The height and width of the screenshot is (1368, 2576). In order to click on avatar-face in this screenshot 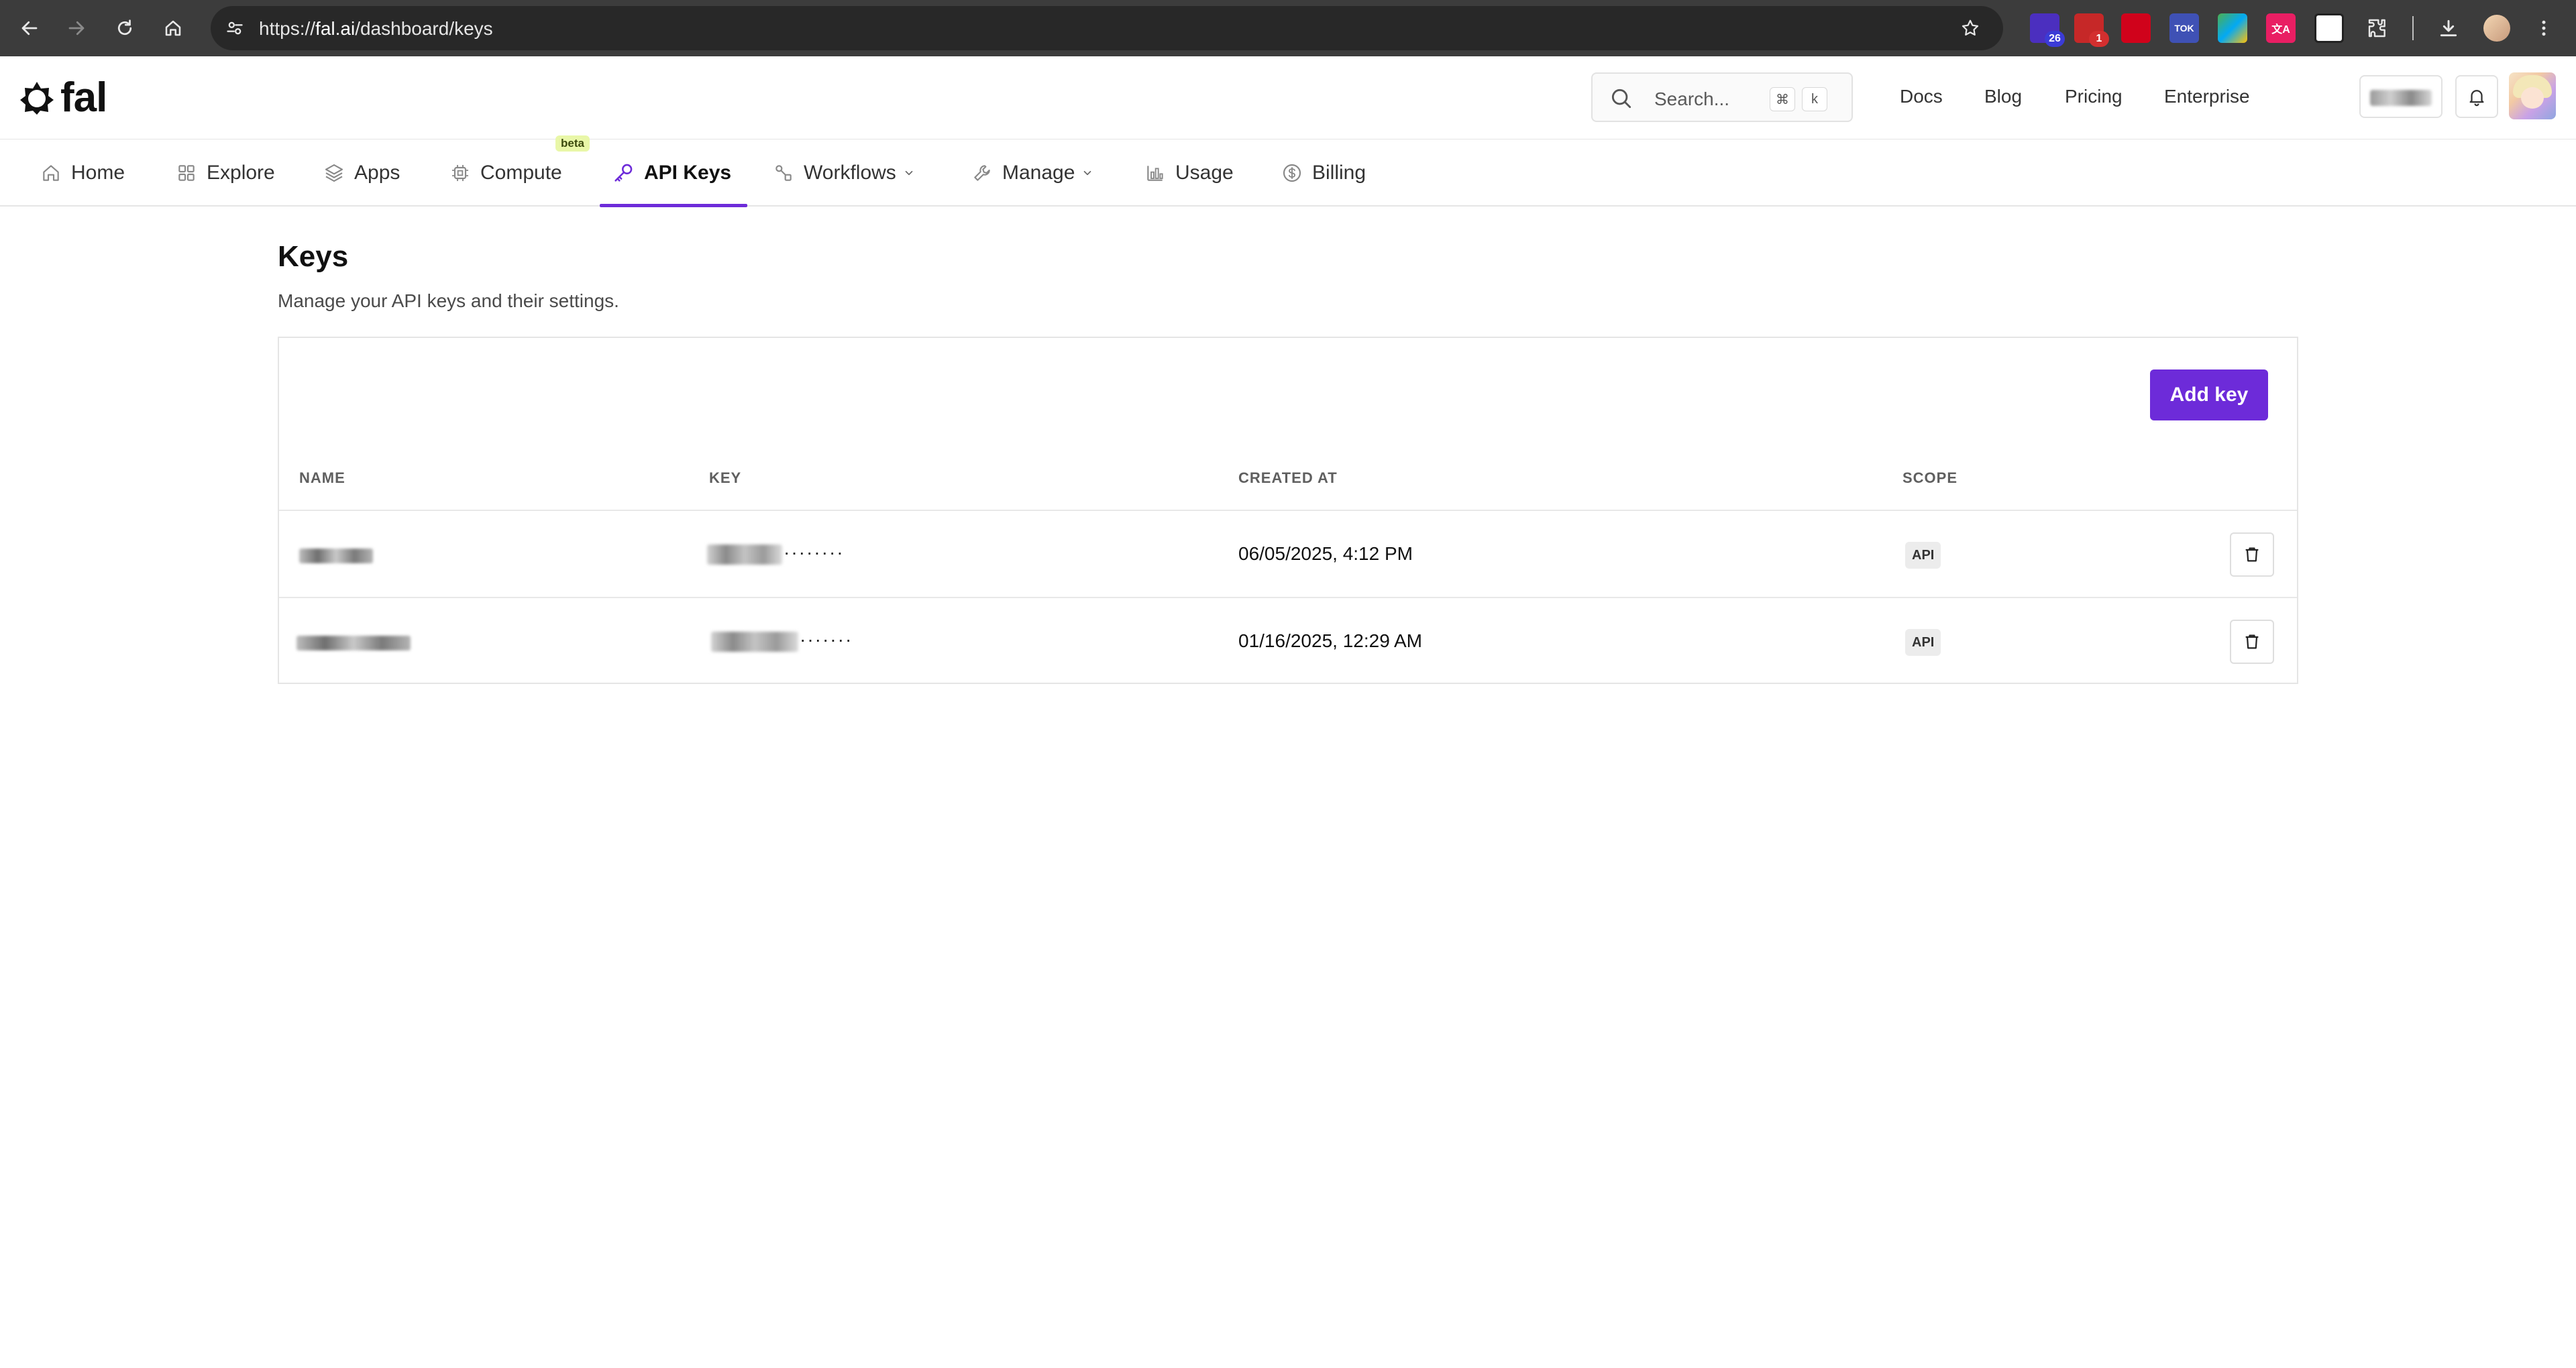, I will do `click(2532, 98)`.